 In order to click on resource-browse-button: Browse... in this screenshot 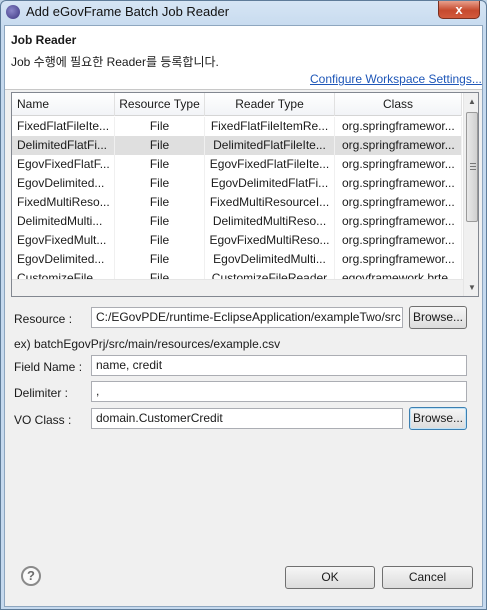, I will do `click(438, 317)`.